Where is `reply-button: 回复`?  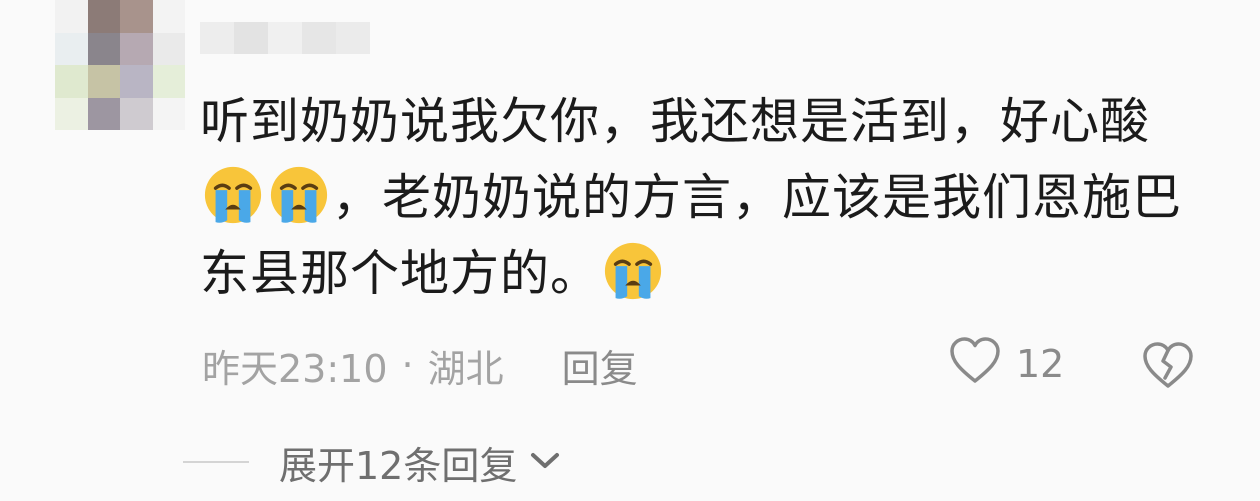
reply-button: 回复 is located at coordinates (600, 365).